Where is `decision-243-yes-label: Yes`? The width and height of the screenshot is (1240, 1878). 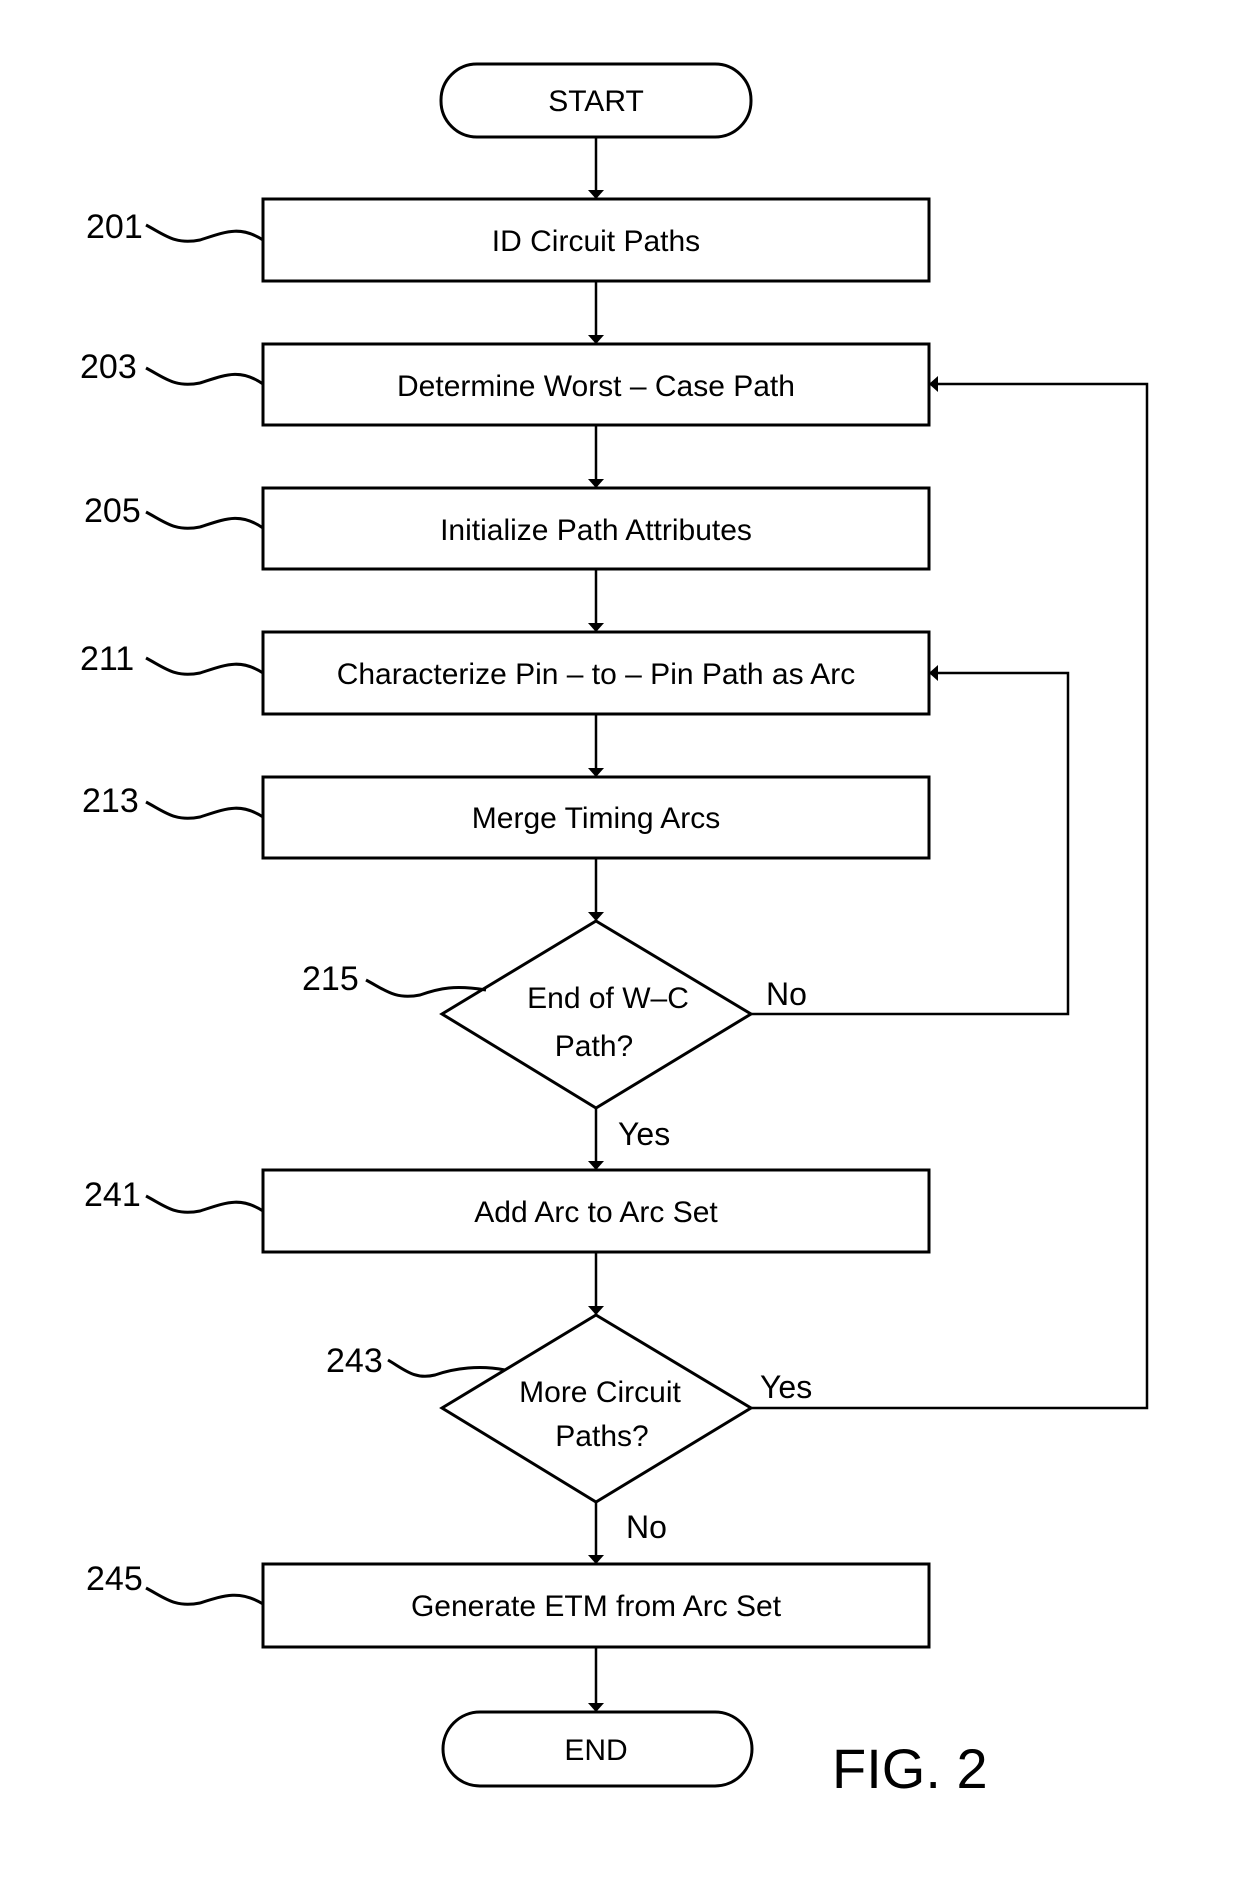 decision-243-yes-label: Yes is located at coordinates (786, 1387).